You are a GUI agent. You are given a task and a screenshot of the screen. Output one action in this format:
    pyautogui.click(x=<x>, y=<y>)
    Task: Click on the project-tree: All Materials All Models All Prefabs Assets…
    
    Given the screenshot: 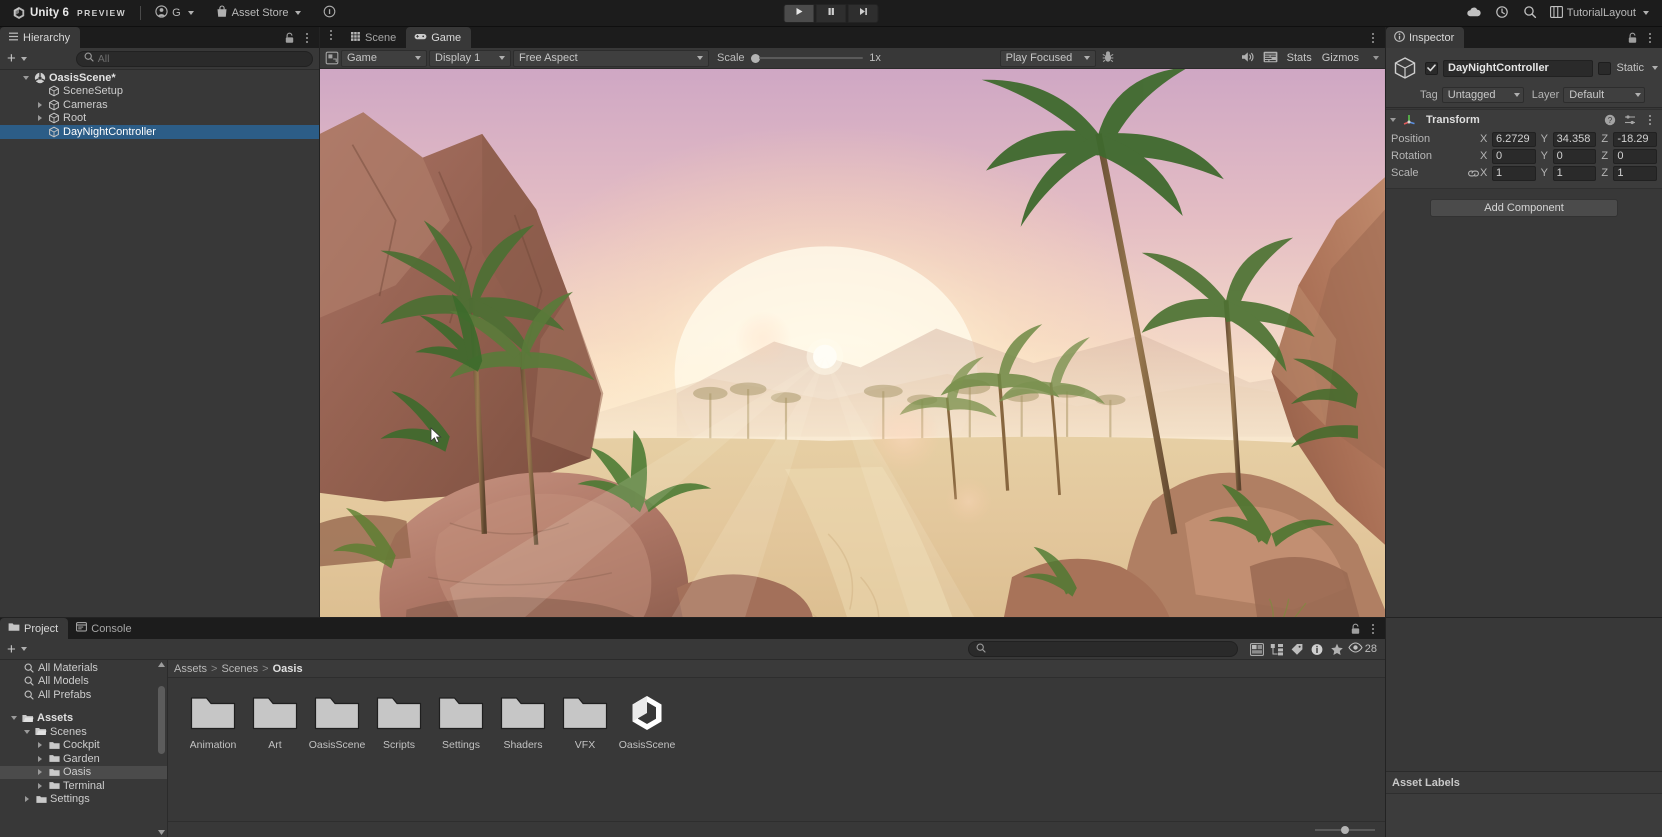 What is the action you would take?
    pyautogui.click(x=84, y=748)
    